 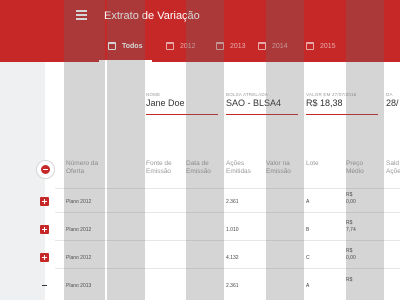 I want to click on column-header-shares: Ações Emitidas, so click(x=238, y=167).